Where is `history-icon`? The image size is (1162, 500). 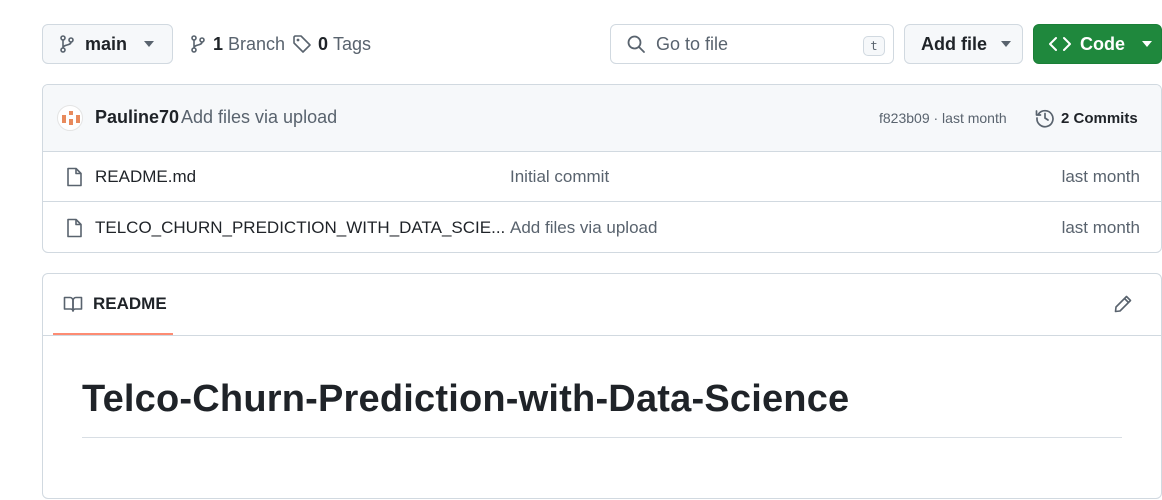
history-icon is located at coordinates (1044, 118).